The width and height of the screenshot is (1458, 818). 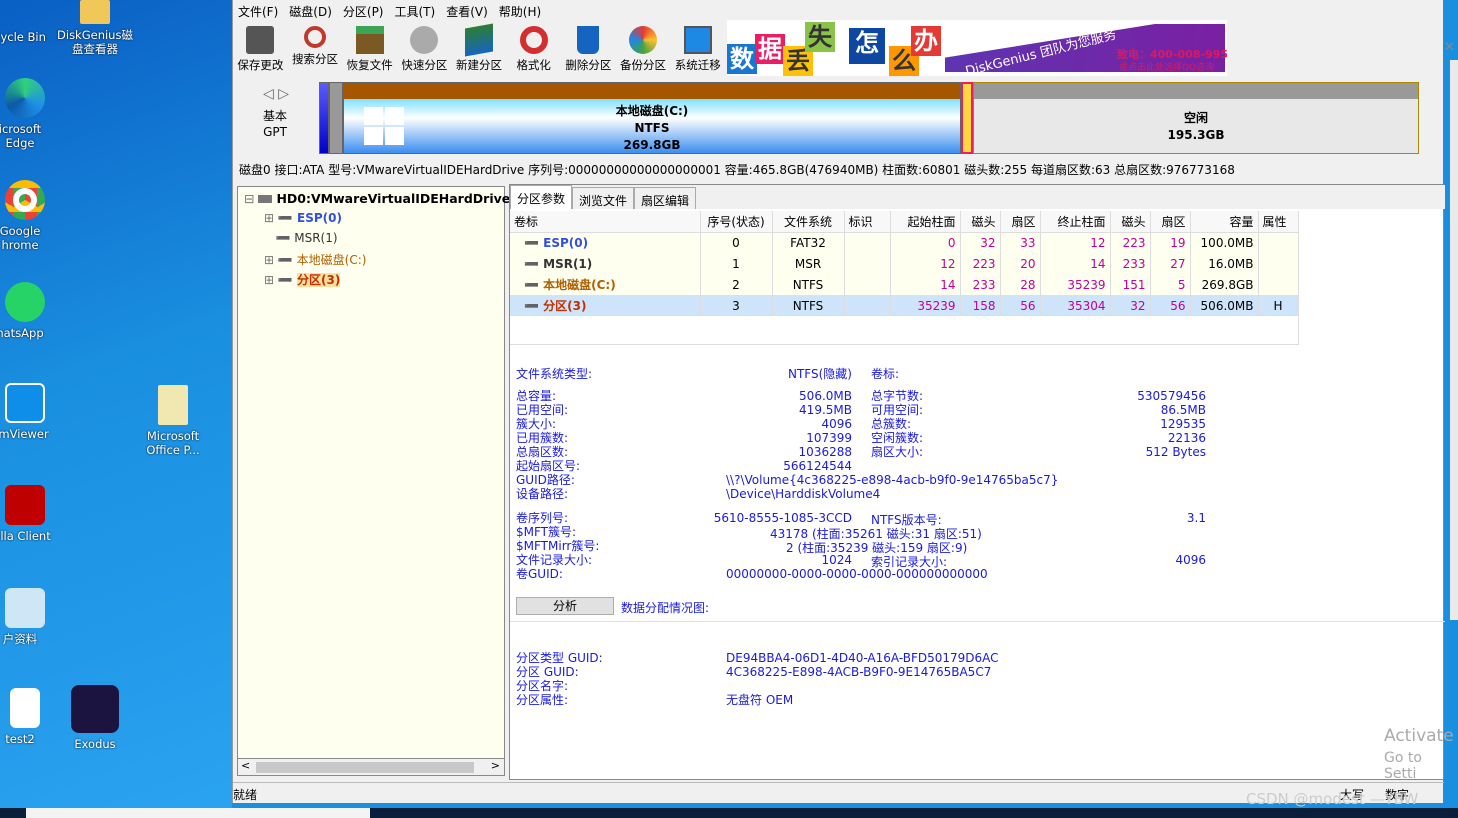 What do you see at coordinates (1167, 68) in the screenshot?
I see `banner-qq: 或点击此处选择QQ咨询` at bounding box center [1167, 68].